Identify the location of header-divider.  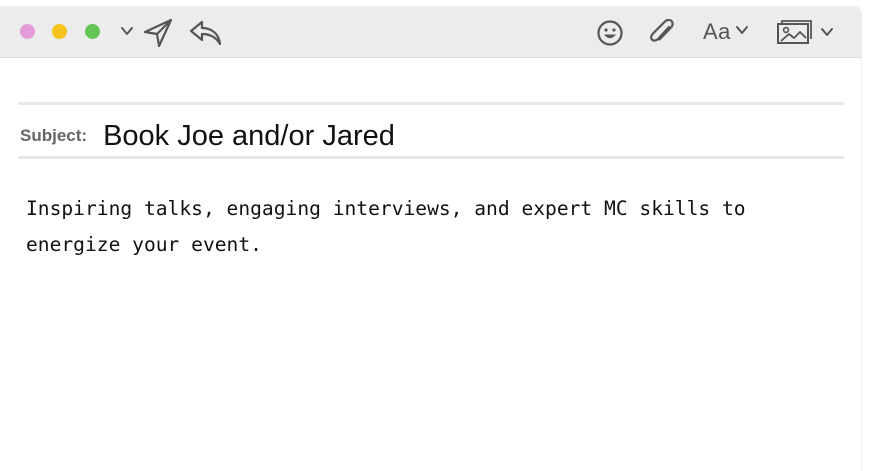
(431, 103).